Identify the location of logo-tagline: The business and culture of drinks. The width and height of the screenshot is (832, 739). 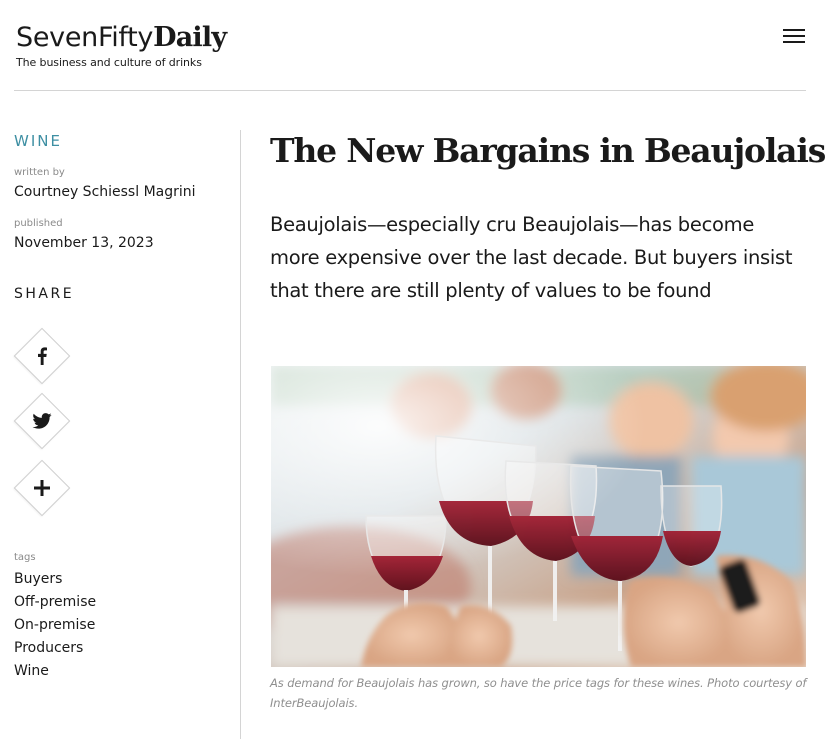
(109, 62).